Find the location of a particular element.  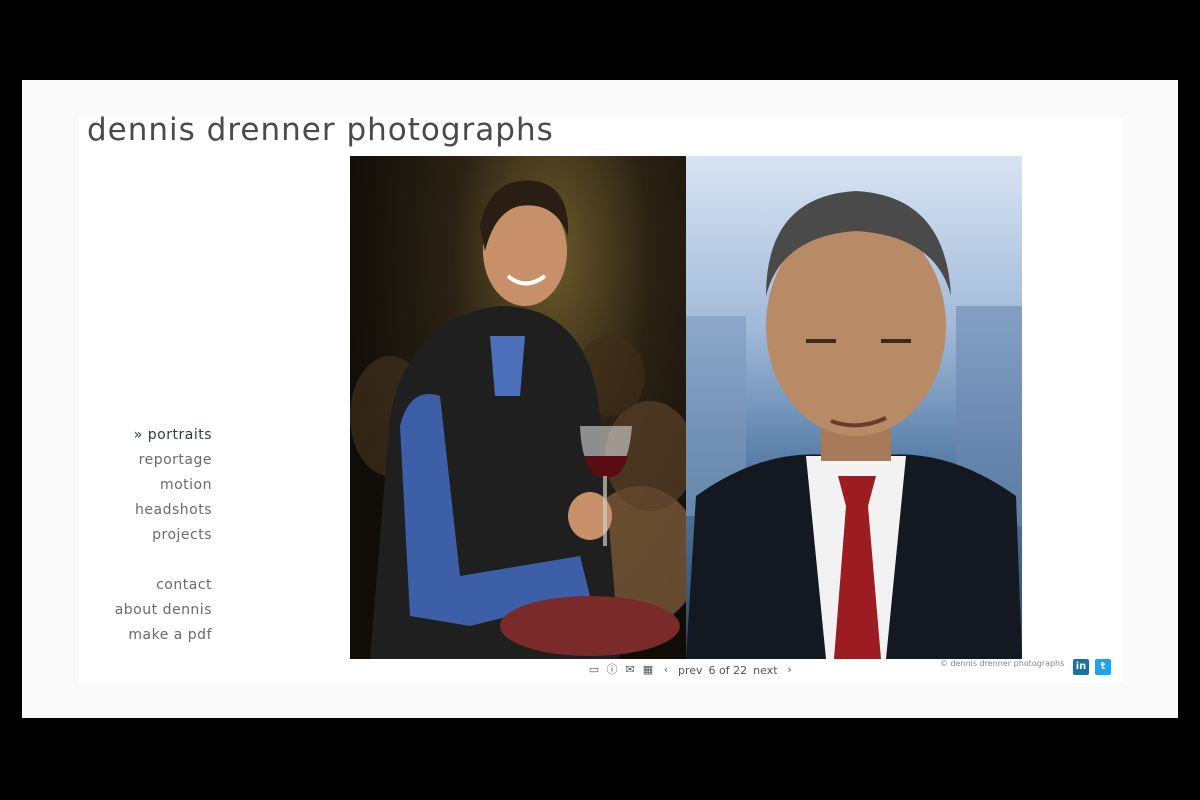

copyright-text: © dennis drenner photographs is located at coordinates (1002, 663).